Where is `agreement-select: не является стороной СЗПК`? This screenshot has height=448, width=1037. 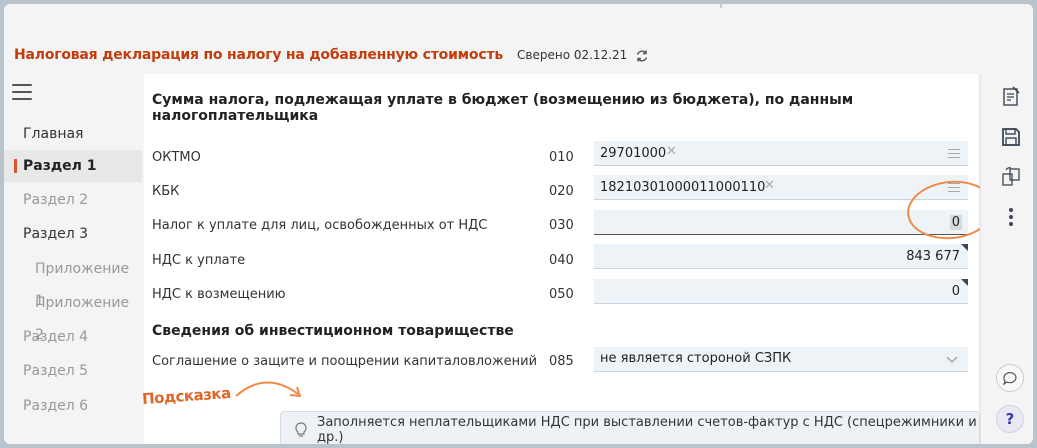
agreement-select: не является стороной СЗПК is located at coordinates (781, 359).